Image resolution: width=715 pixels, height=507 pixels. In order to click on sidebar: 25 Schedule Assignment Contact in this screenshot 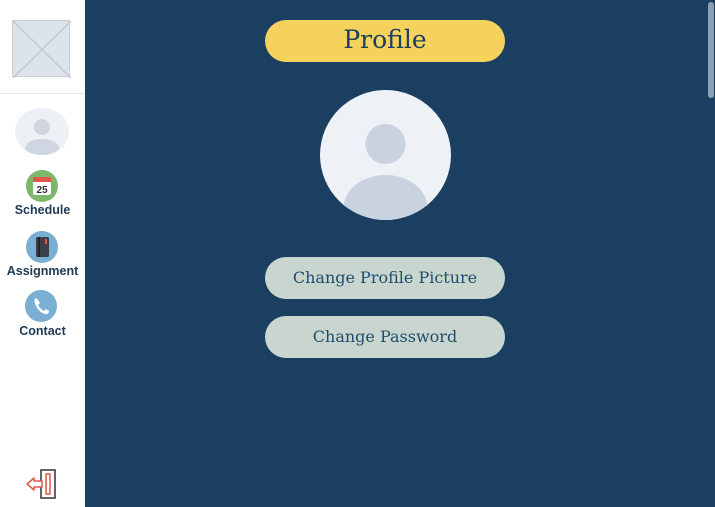, I will do `click(42, 253)`.